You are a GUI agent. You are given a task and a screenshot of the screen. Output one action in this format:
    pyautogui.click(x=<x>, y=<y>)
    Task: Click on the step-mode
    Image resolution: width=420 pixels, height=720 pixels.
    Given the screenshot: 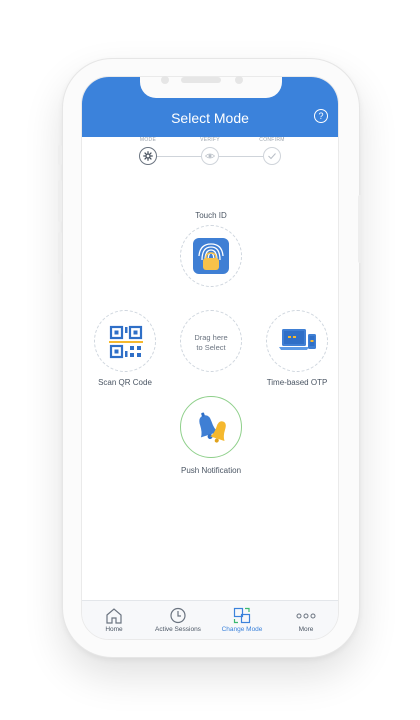 What is the action you would take?
    pyautogui.click(x=148, y=156)
    